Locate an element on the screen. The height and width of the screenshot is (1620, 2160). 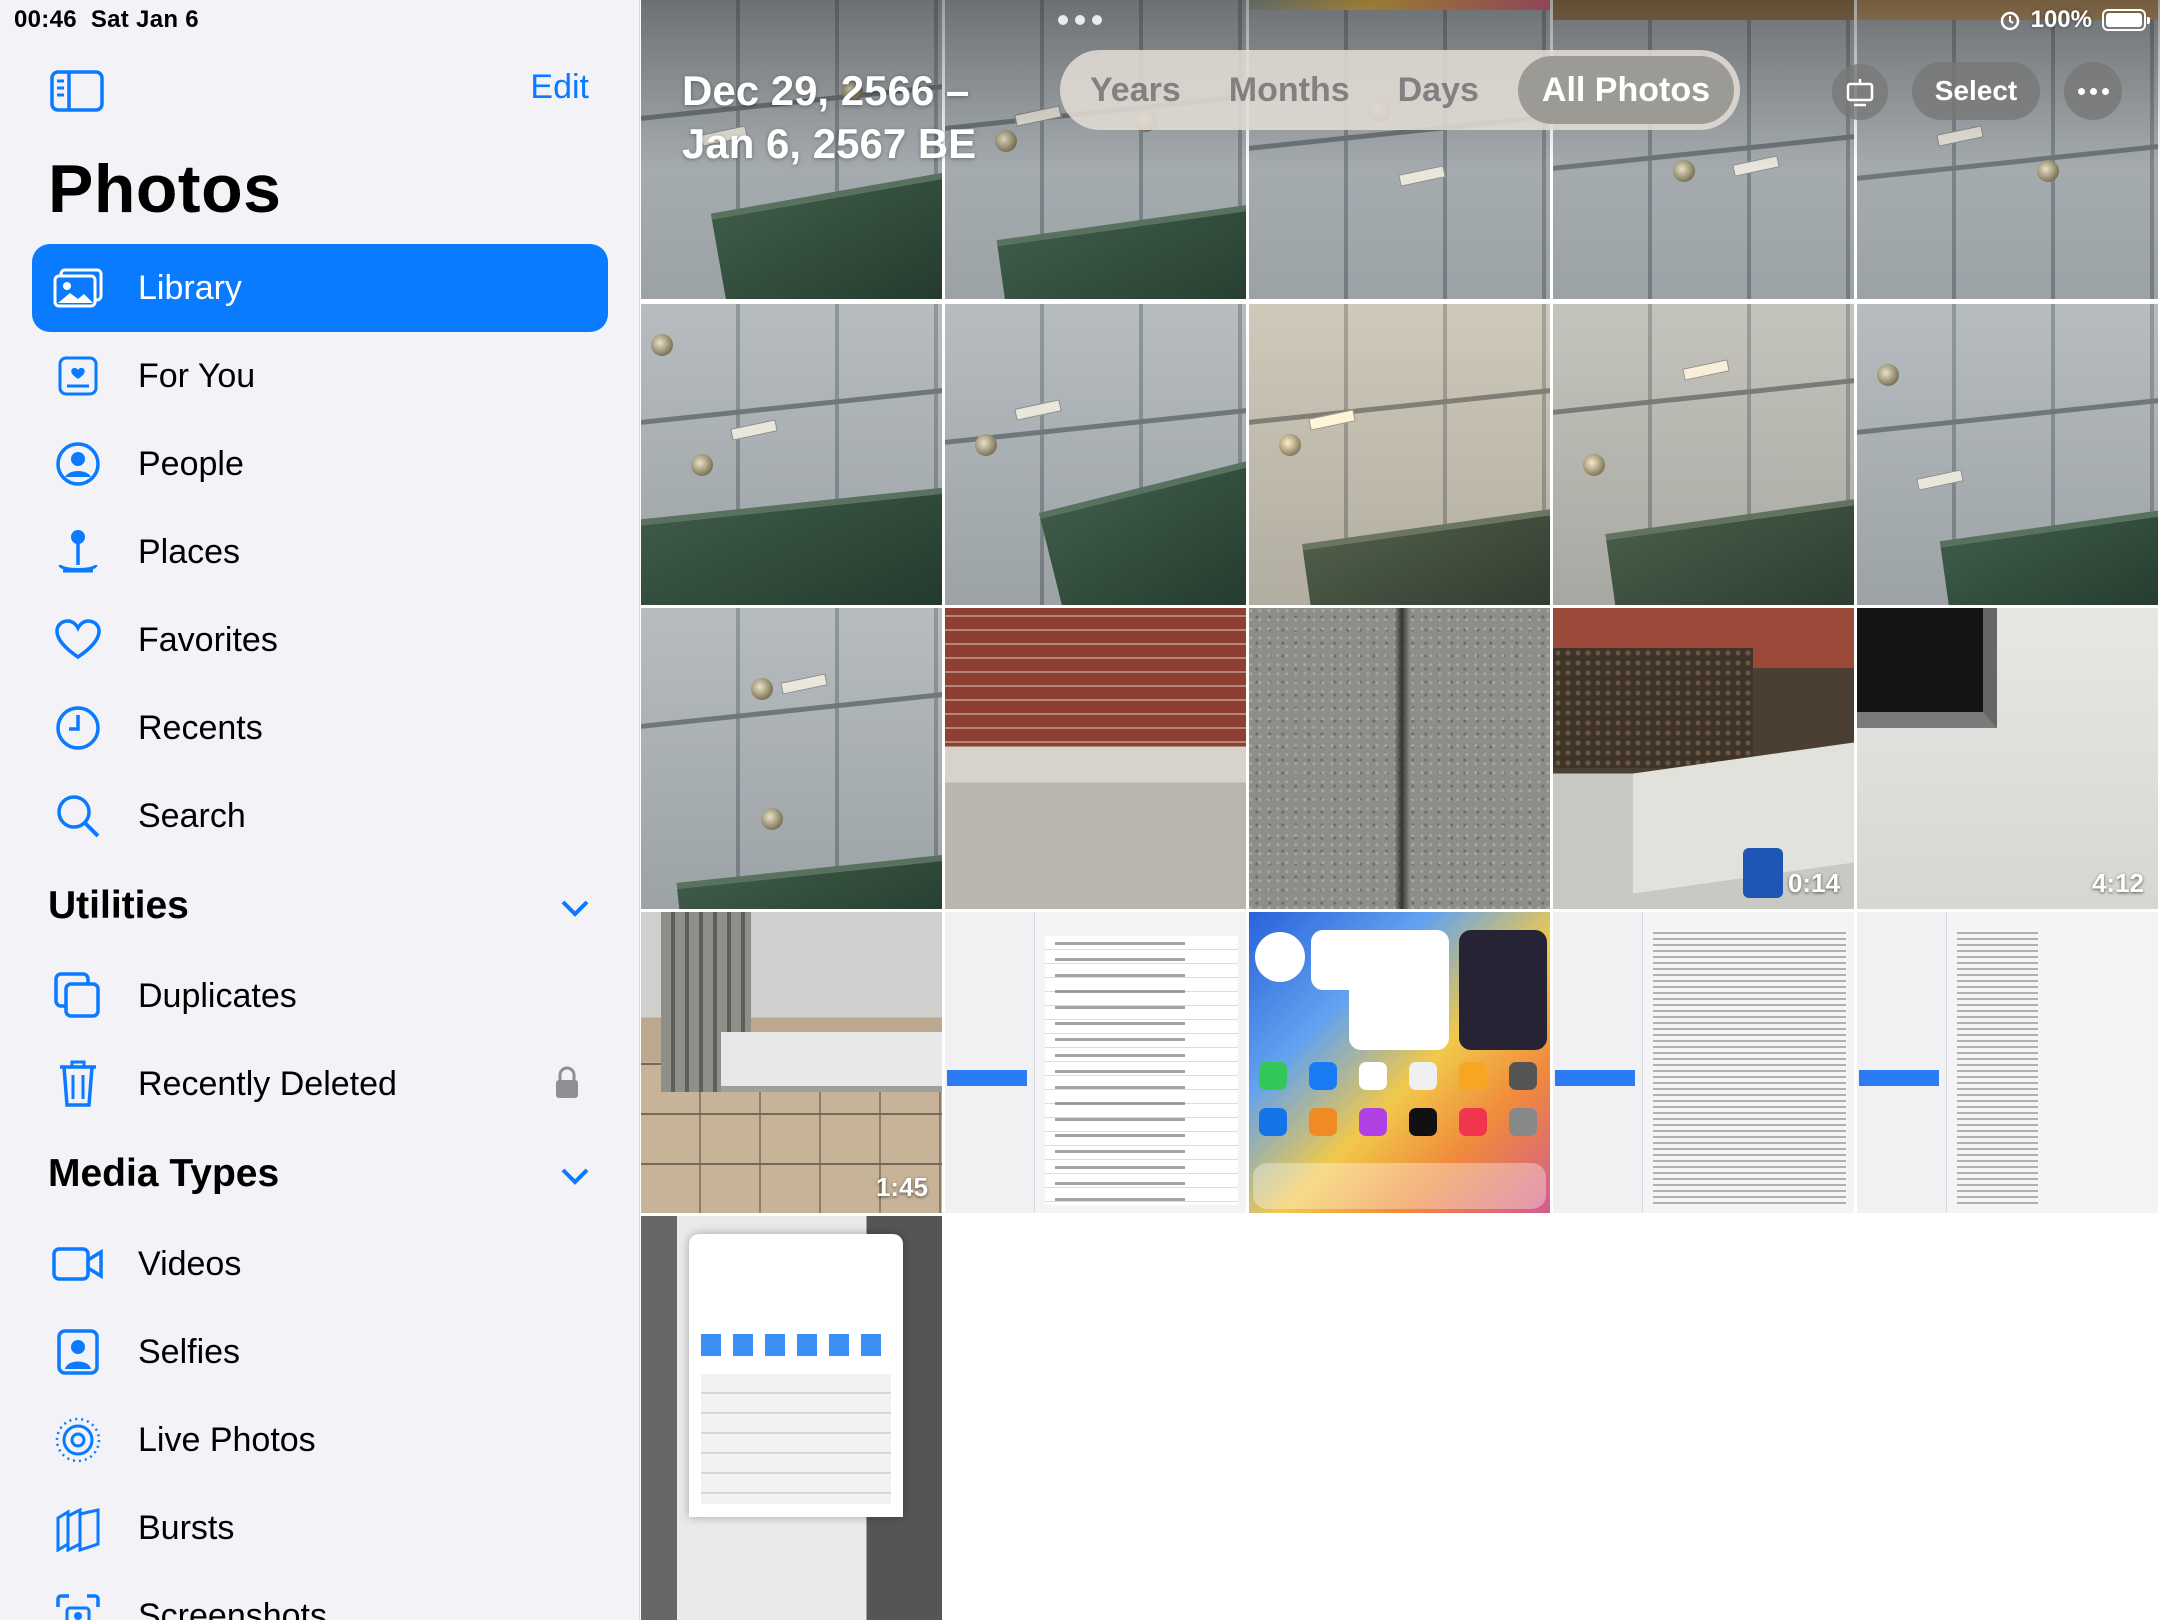
video-duration: 4:12 is located at coordinates (2117, 883).